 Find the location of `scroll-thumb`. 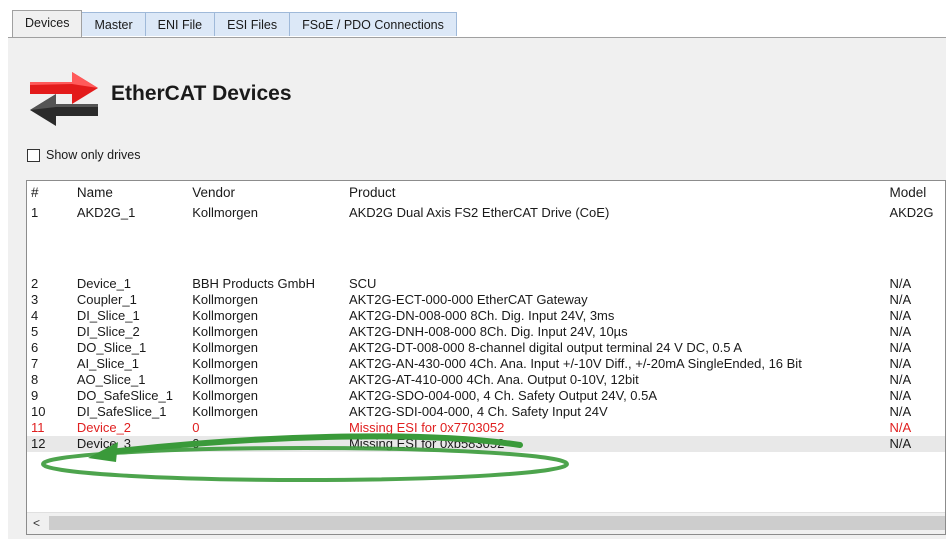

scroll-thumb is located at coordinates (497, 523).